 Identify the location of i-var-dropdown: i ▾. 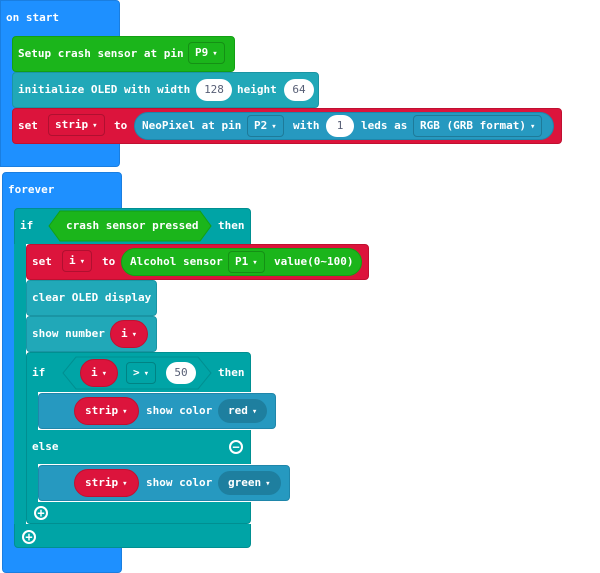
(77, 261).